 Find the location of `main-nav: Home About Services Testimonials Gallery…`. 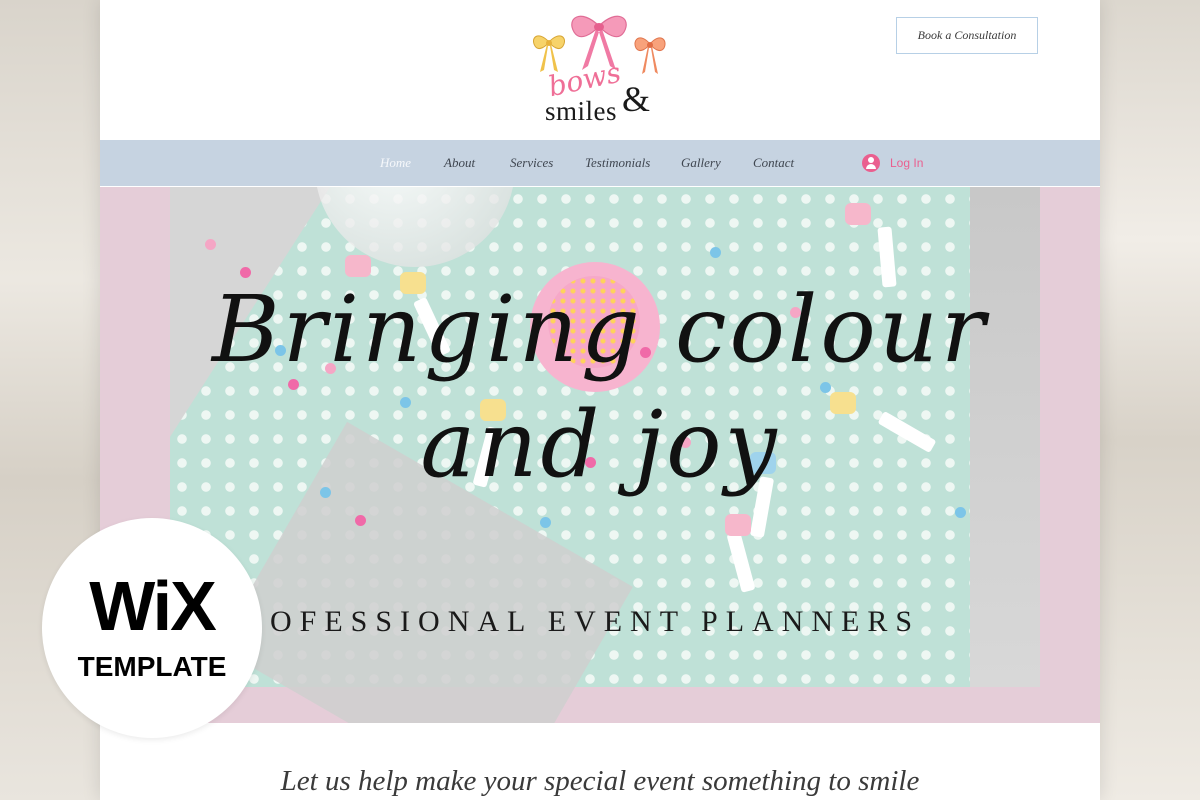

main-nav: Home About Services Testimonials Gallery… is located at coordinates (600, 163).